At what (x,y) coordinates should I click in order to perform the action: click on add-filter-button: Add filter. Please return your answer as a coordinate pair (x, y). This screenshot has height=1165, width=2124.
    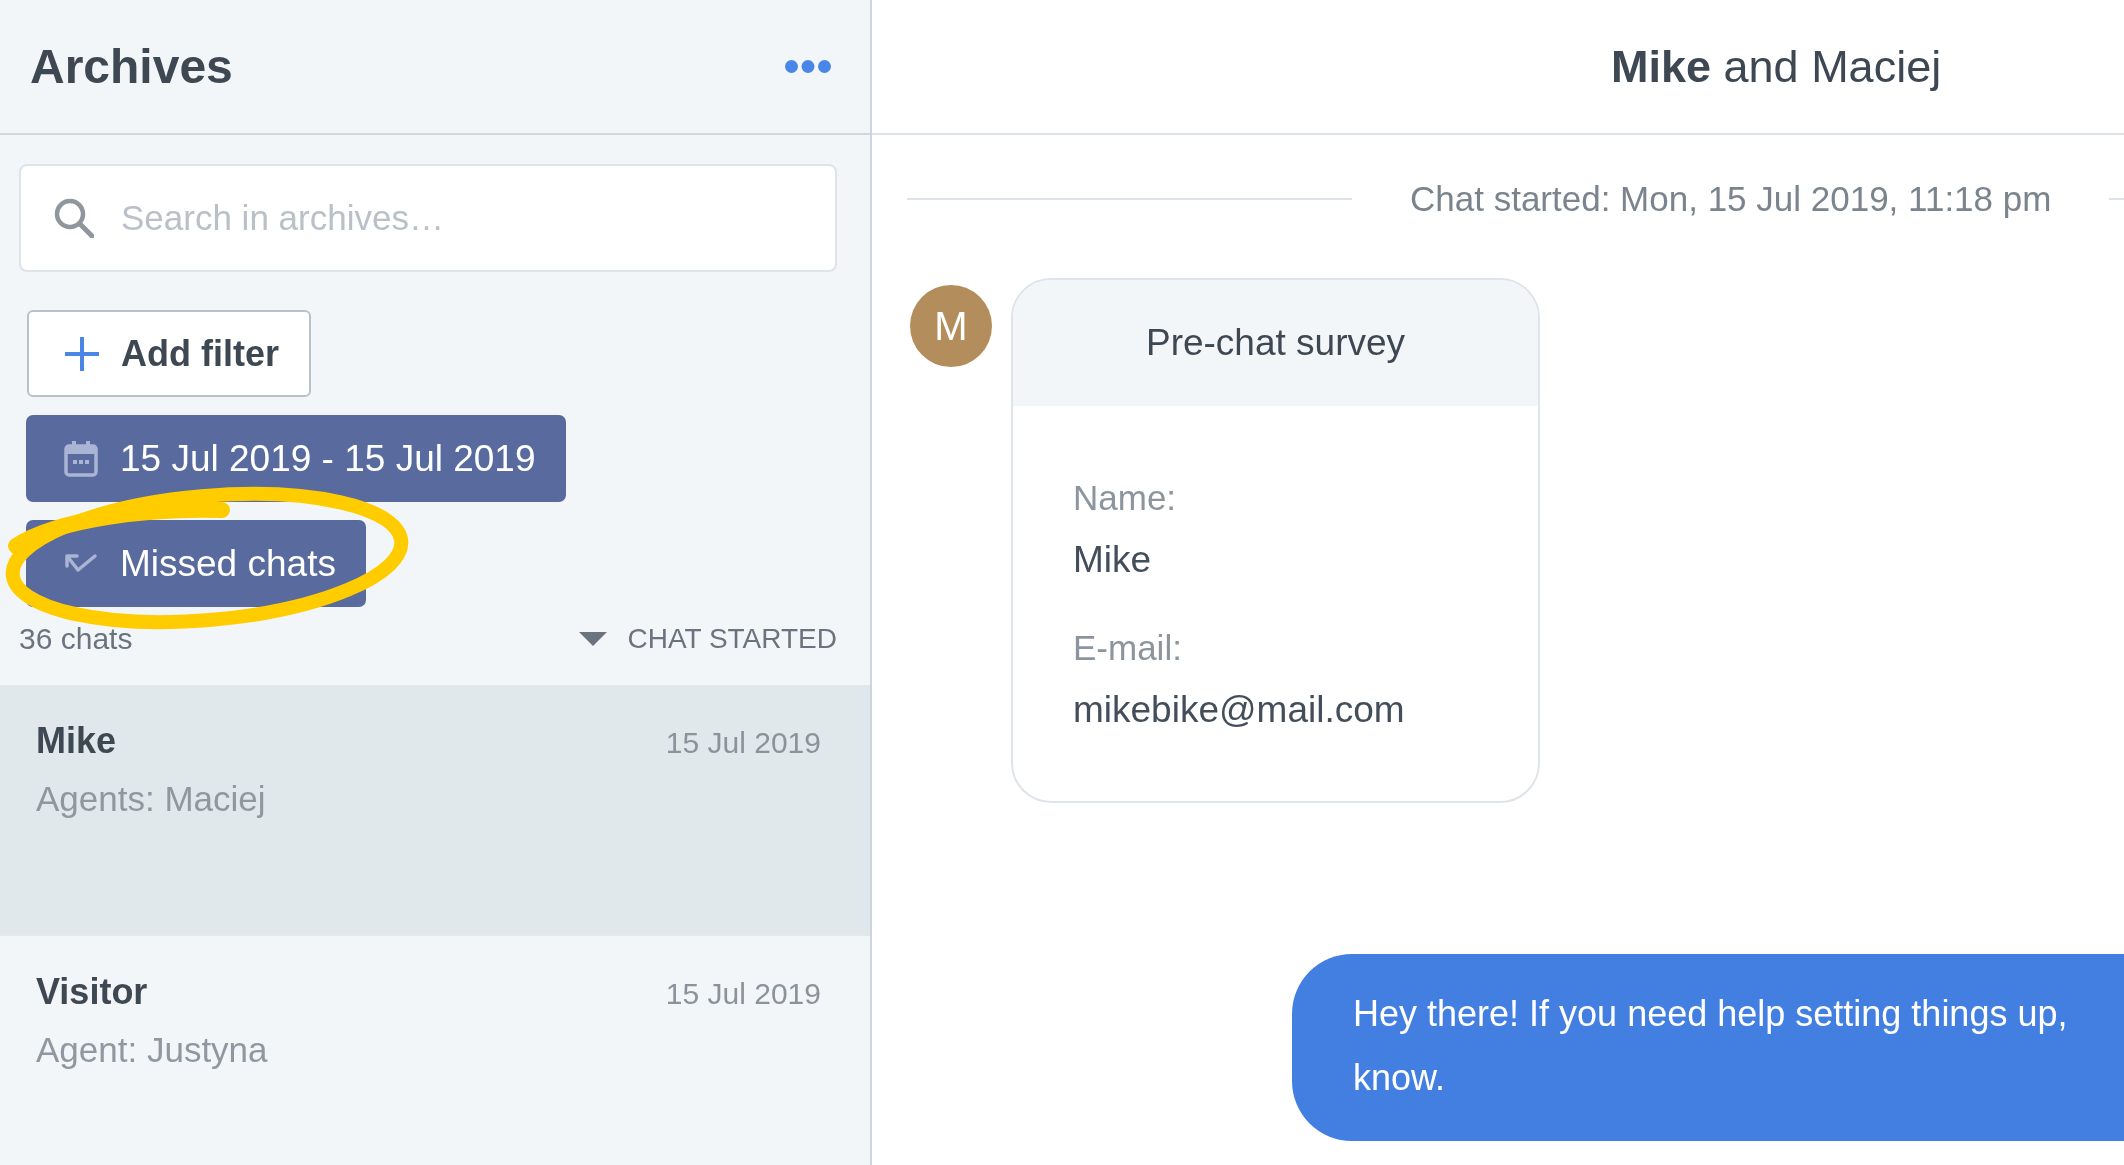
    Looking at the image, I should click on (169, 353).